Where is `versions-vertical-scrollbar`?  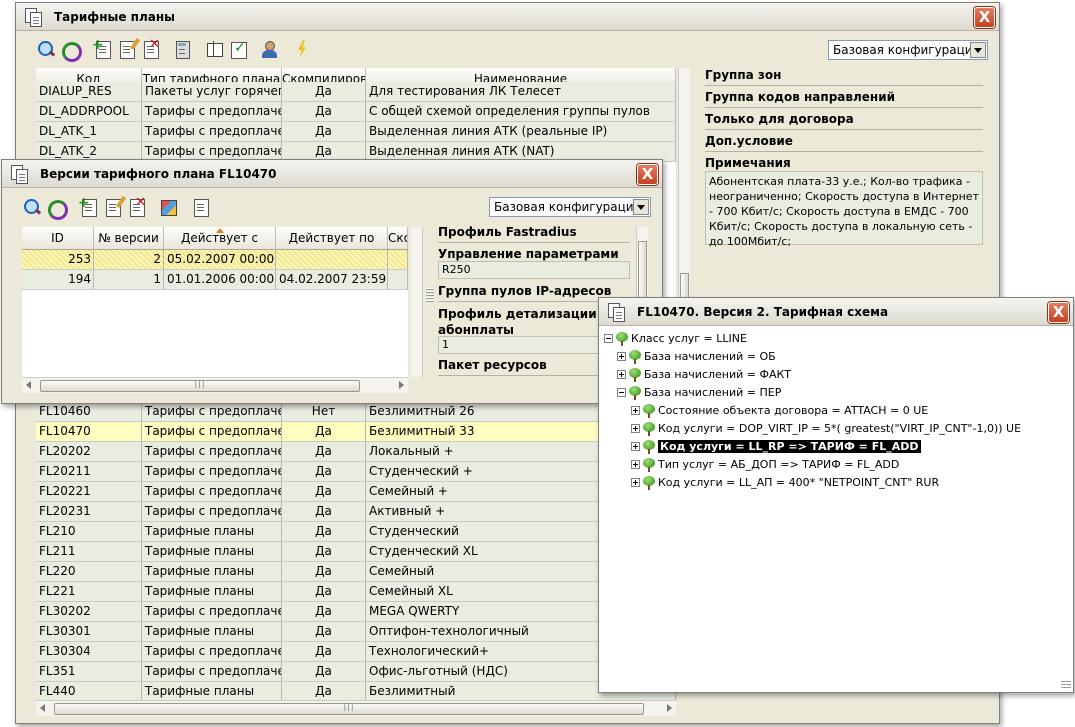
versions-vertical-scrollbar is located at coordinates (417, 302).